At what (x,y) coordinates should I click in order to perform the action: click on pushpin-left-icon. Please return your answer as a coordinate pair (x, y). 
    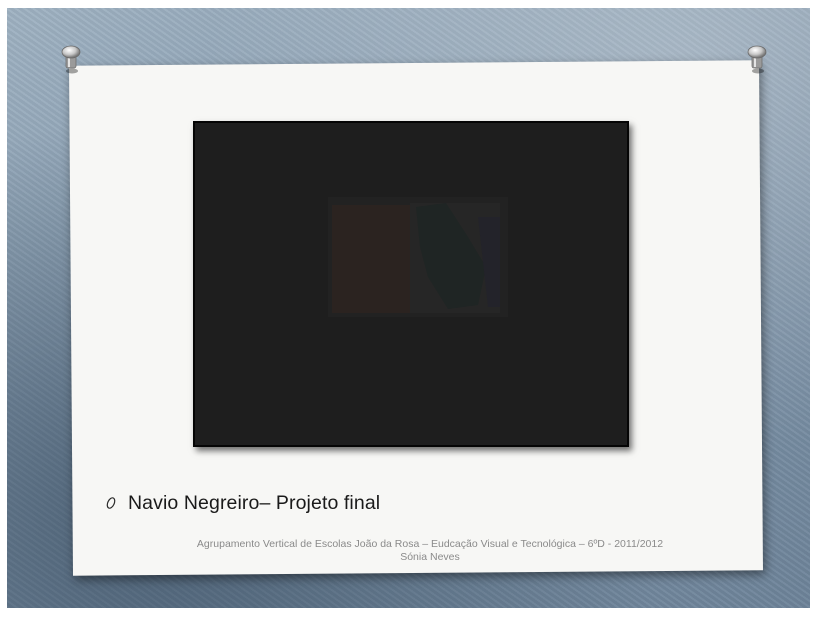
    Looking at the image, I should click on (71, 59).